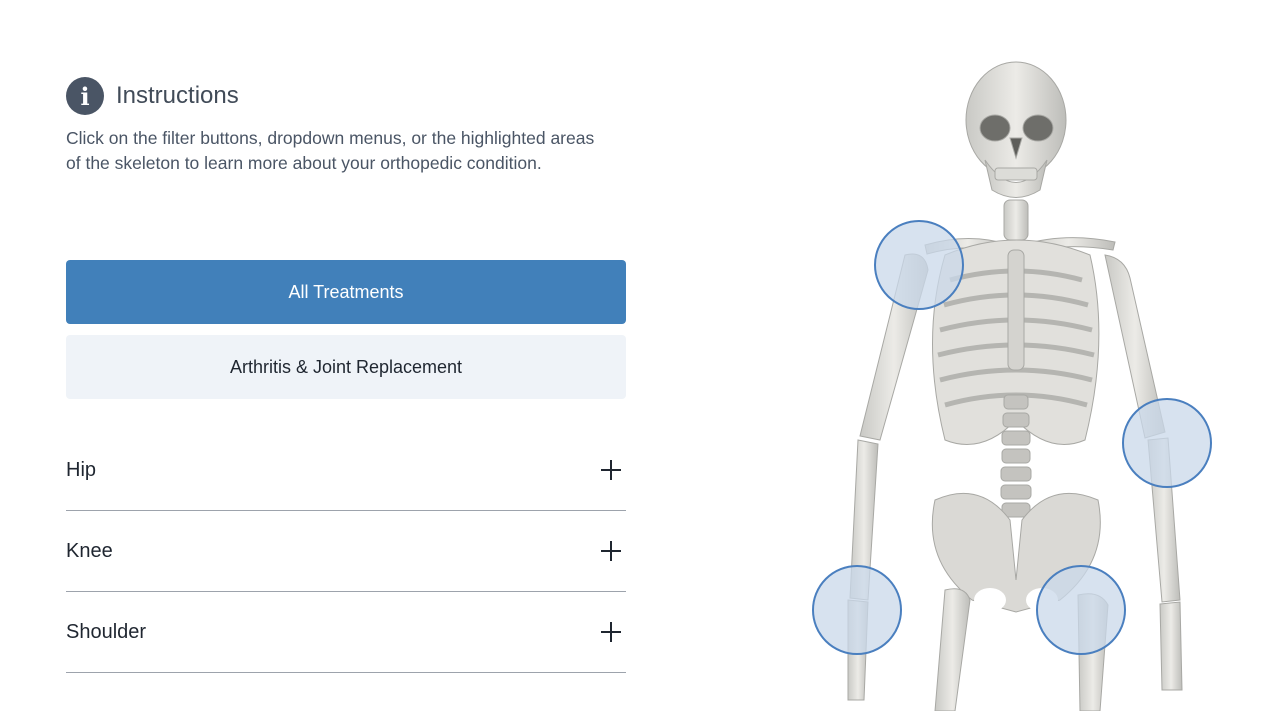 Image resolution: width=1264 pixels, height=711 pixels. I want to click on instructions-header: i Instructions, so click(346, 96).